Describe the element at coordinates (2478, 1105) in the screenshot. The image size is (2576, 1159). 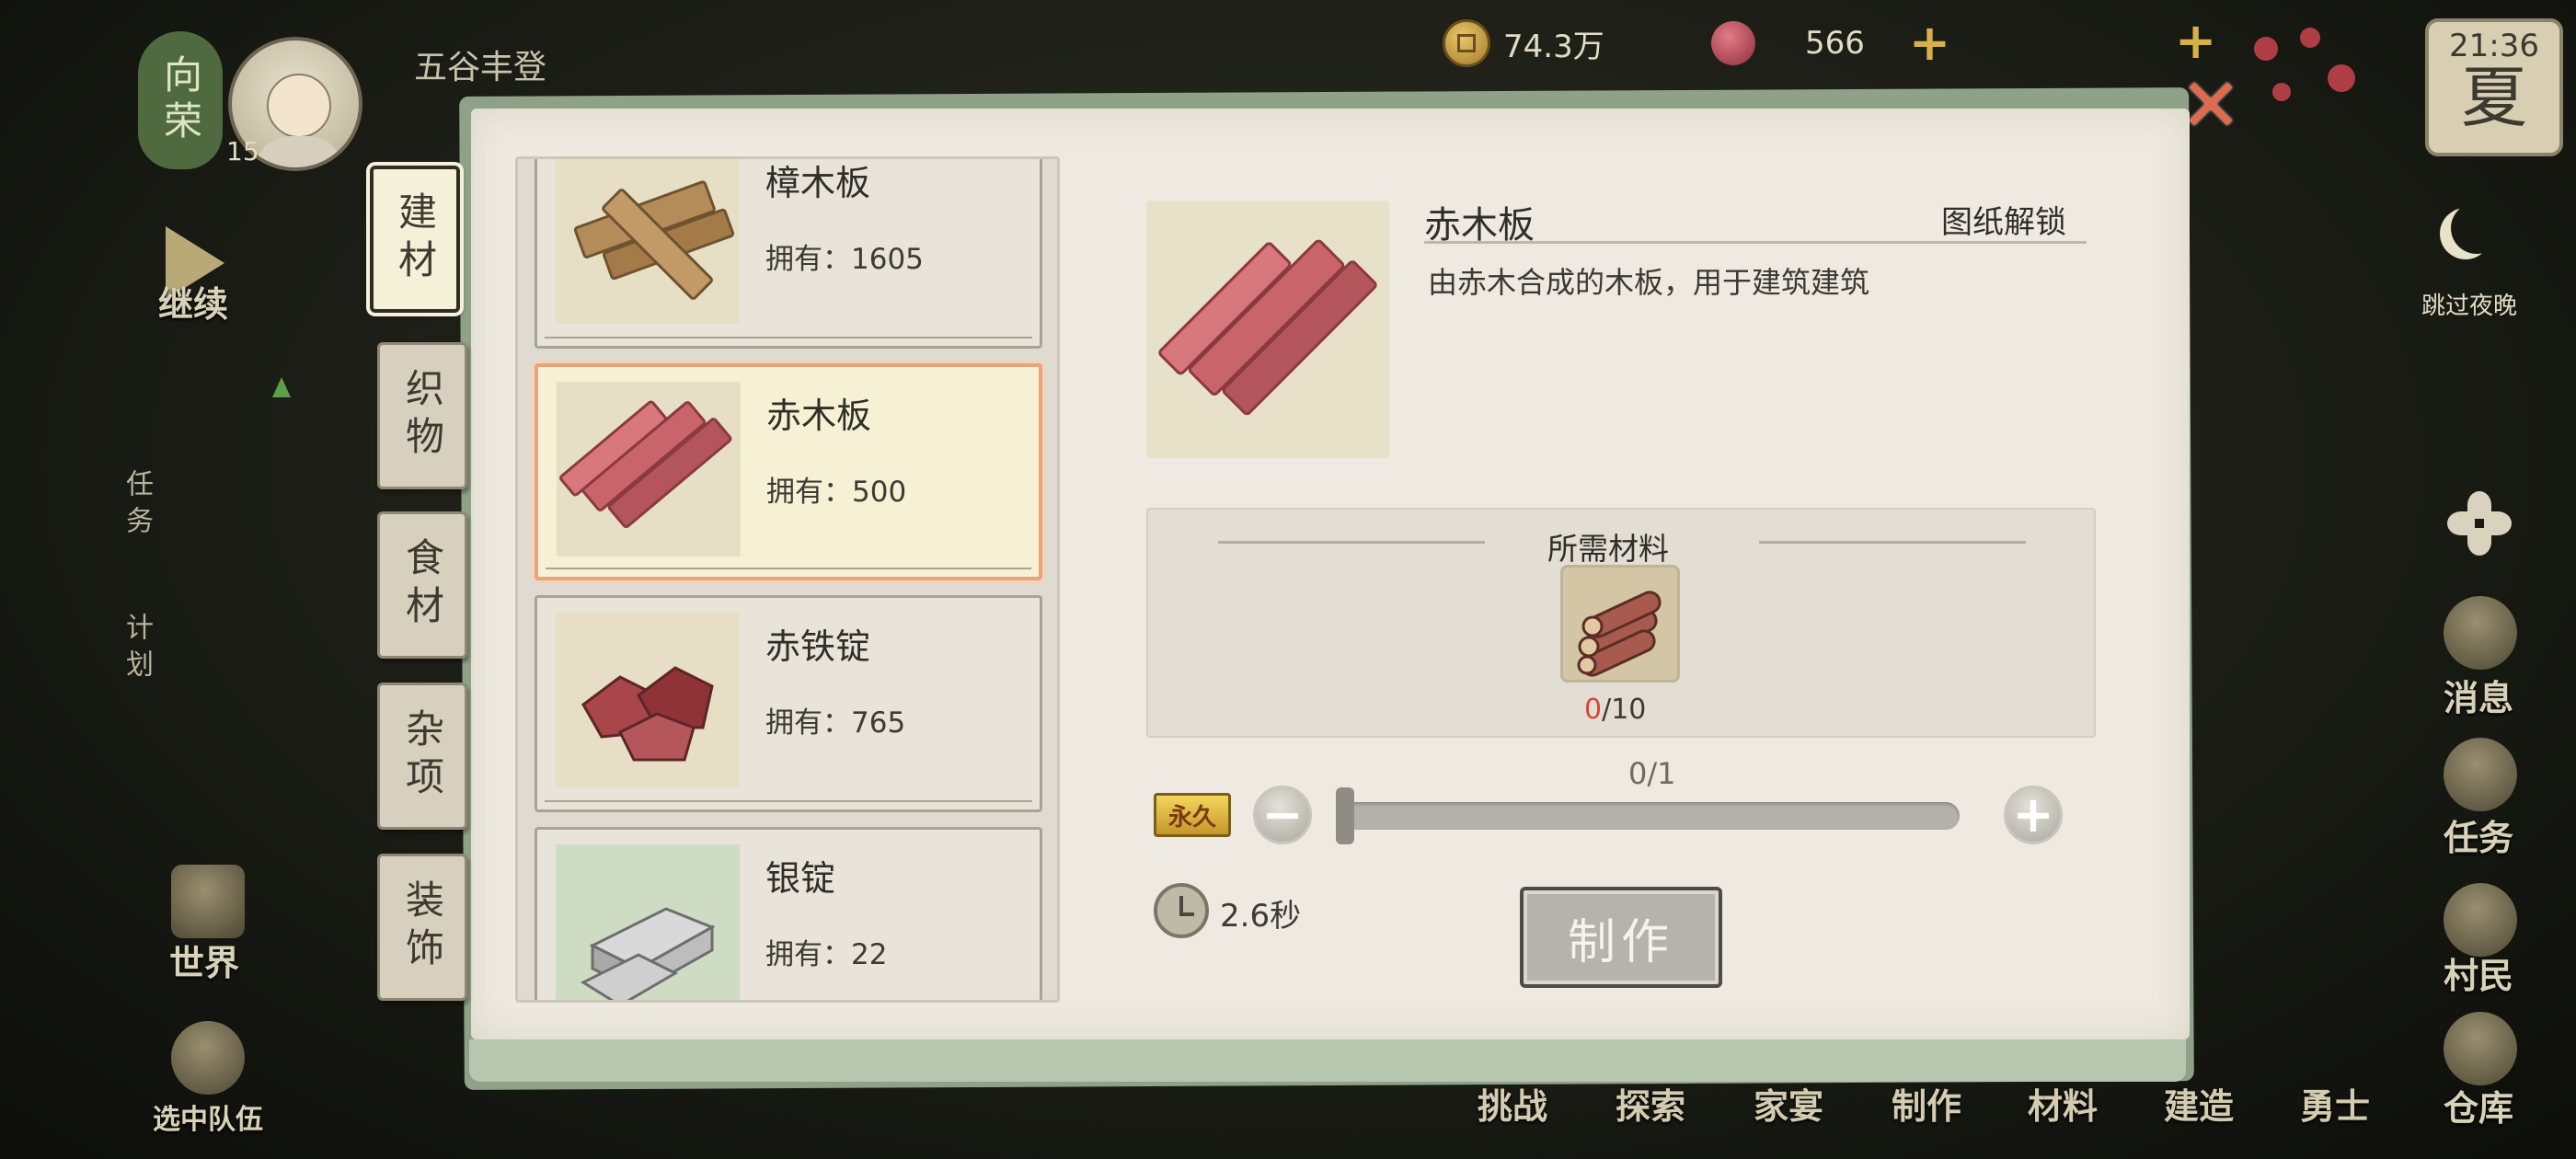
I see `warehouse-button: 仓库` at that location.